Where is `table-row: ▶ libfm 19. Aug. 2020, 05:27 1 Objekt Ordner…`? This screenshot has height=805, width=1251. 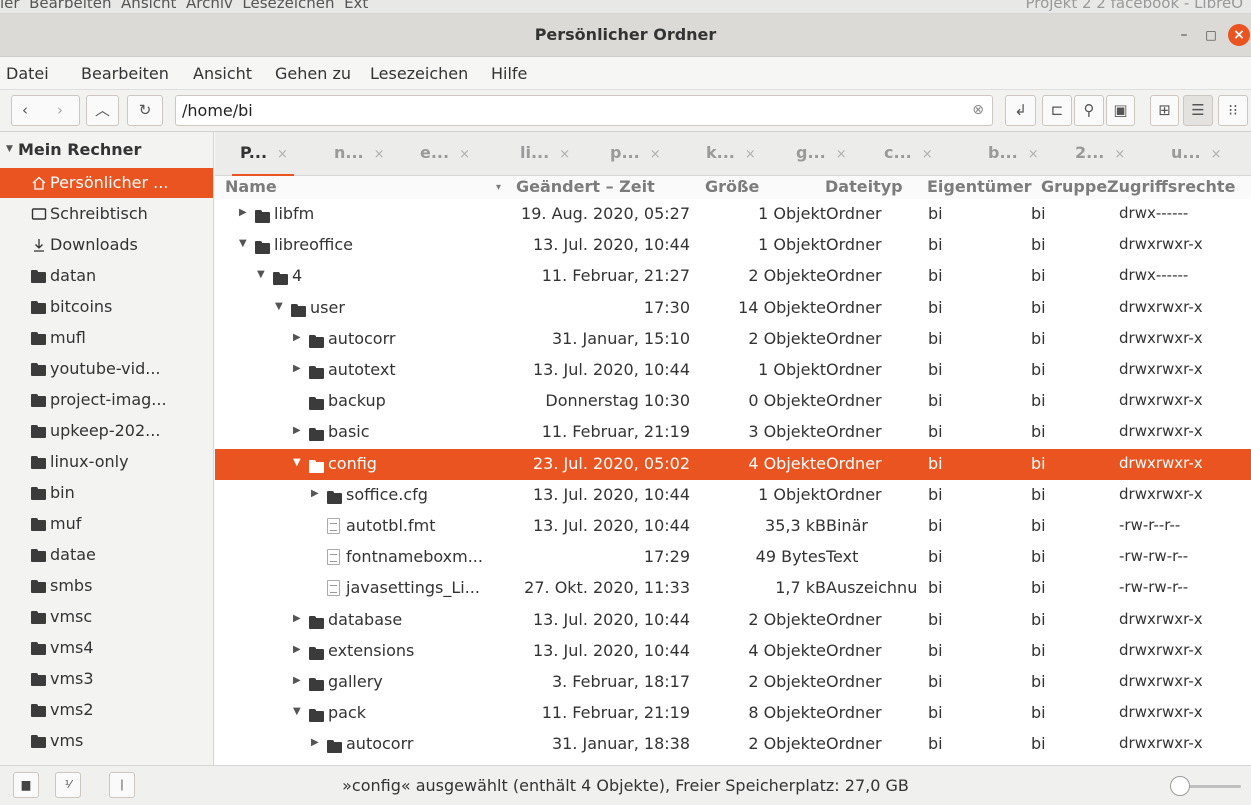
table-row: ▶ libfm 19. Aug. 2020, 05:27 1 Objekt Ordner… is located at coordinates (733, 214).